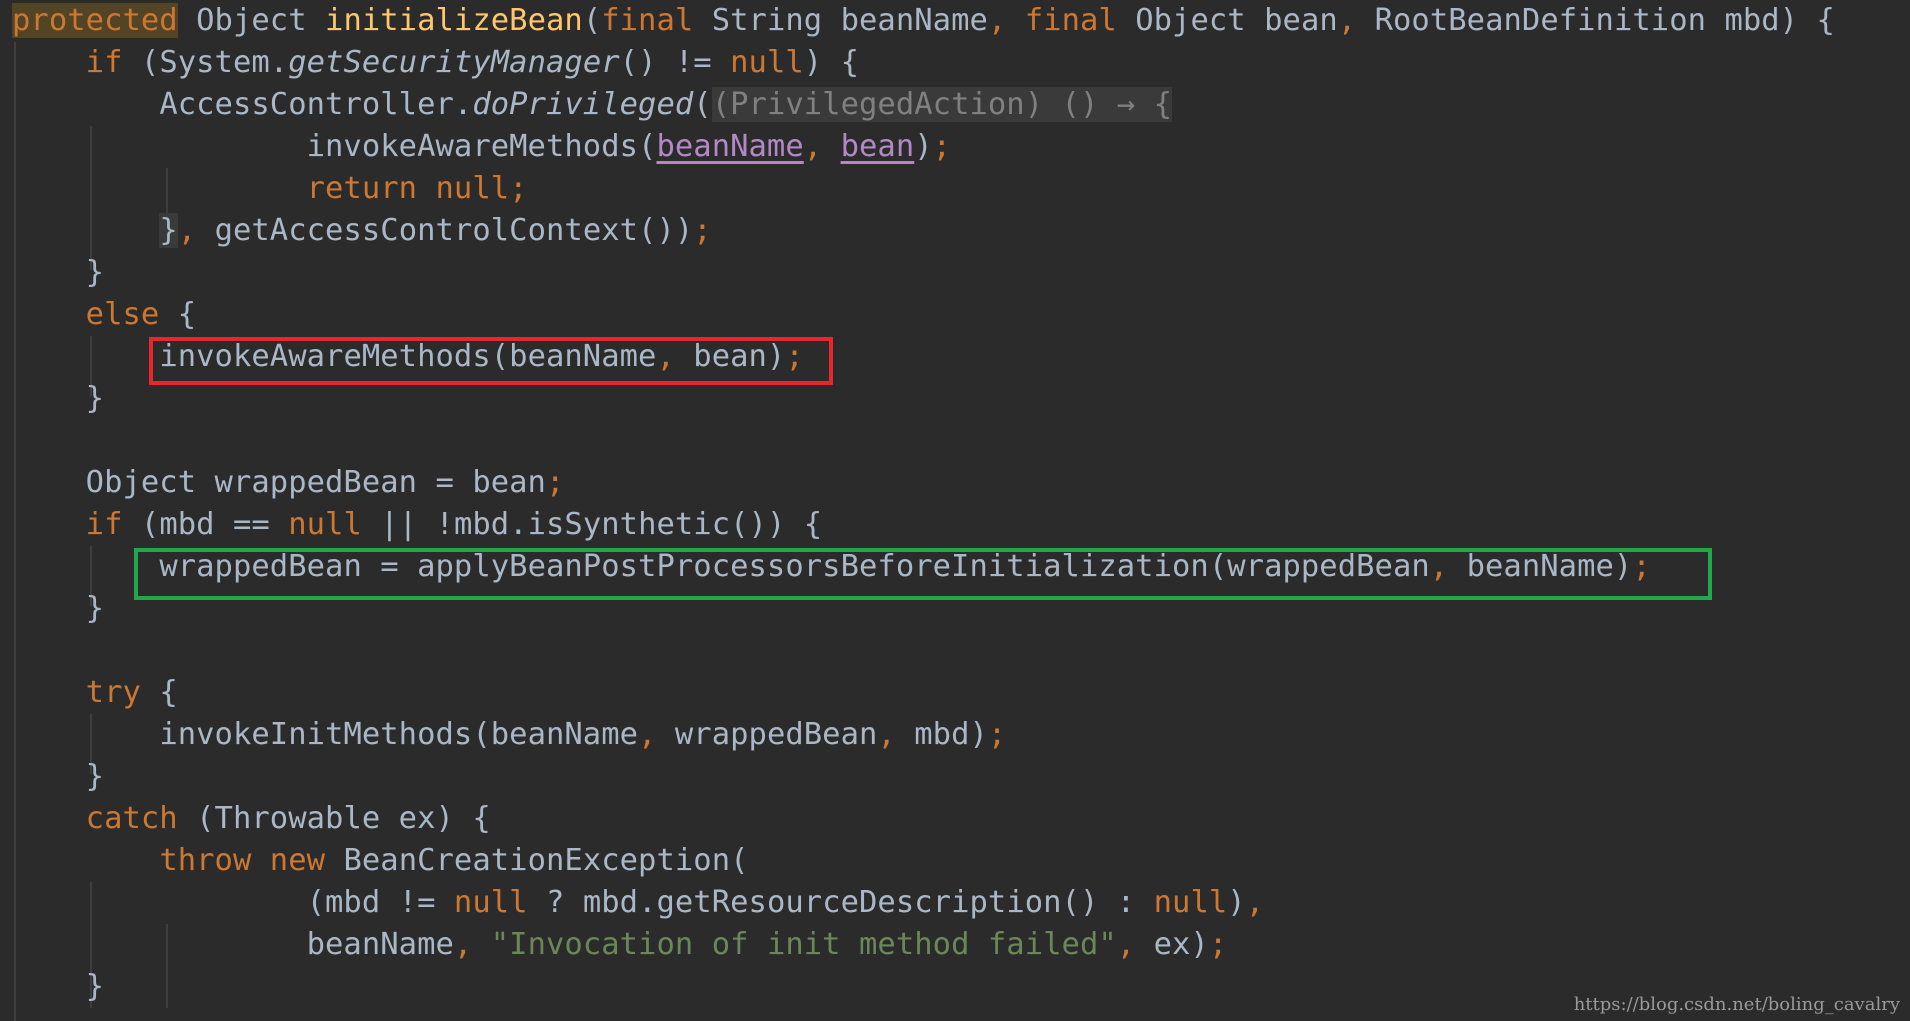  Describe the element at coordinates (131, 314) in the screenshot. I see `code-token-keyword: else` at that location.